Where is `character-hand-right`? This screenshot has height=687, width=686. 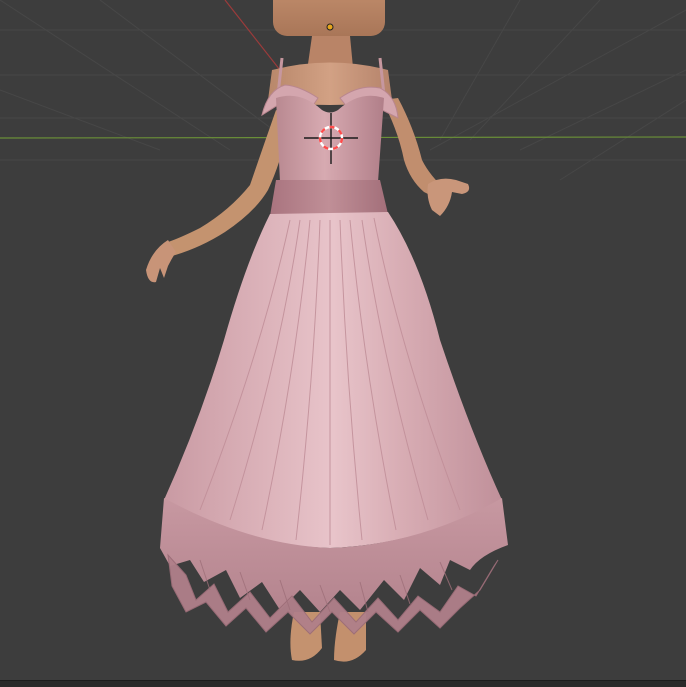 character-hand-right is located at coordinates (448, 197).